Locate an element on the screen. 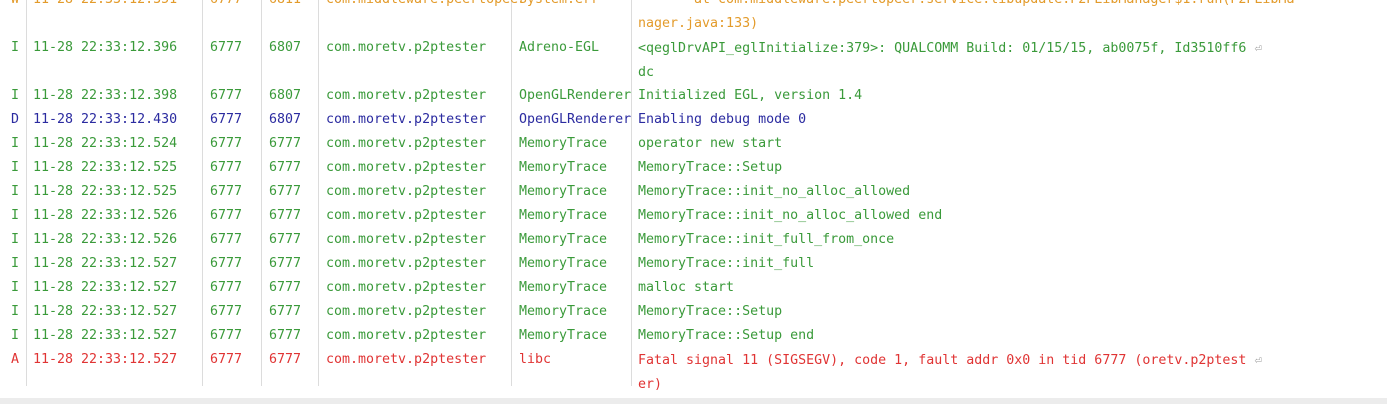 Image resolution: width=1387 pixels, height=404 pixels. log-message: MemoryTrace::init_no_alloc_allowed end is located at coordinates (990, 216).